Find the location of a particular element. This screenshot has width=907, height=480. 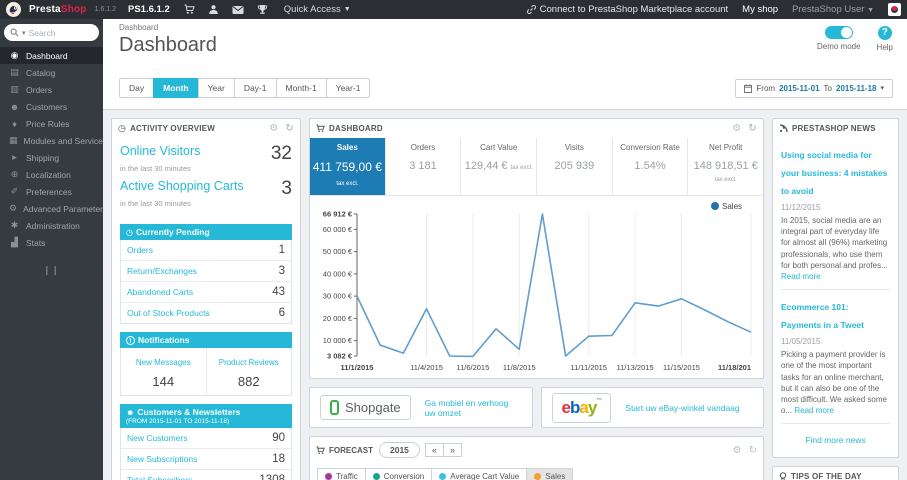

list-item: Out of Stock Products 6 is located at coordinates (206, 313).